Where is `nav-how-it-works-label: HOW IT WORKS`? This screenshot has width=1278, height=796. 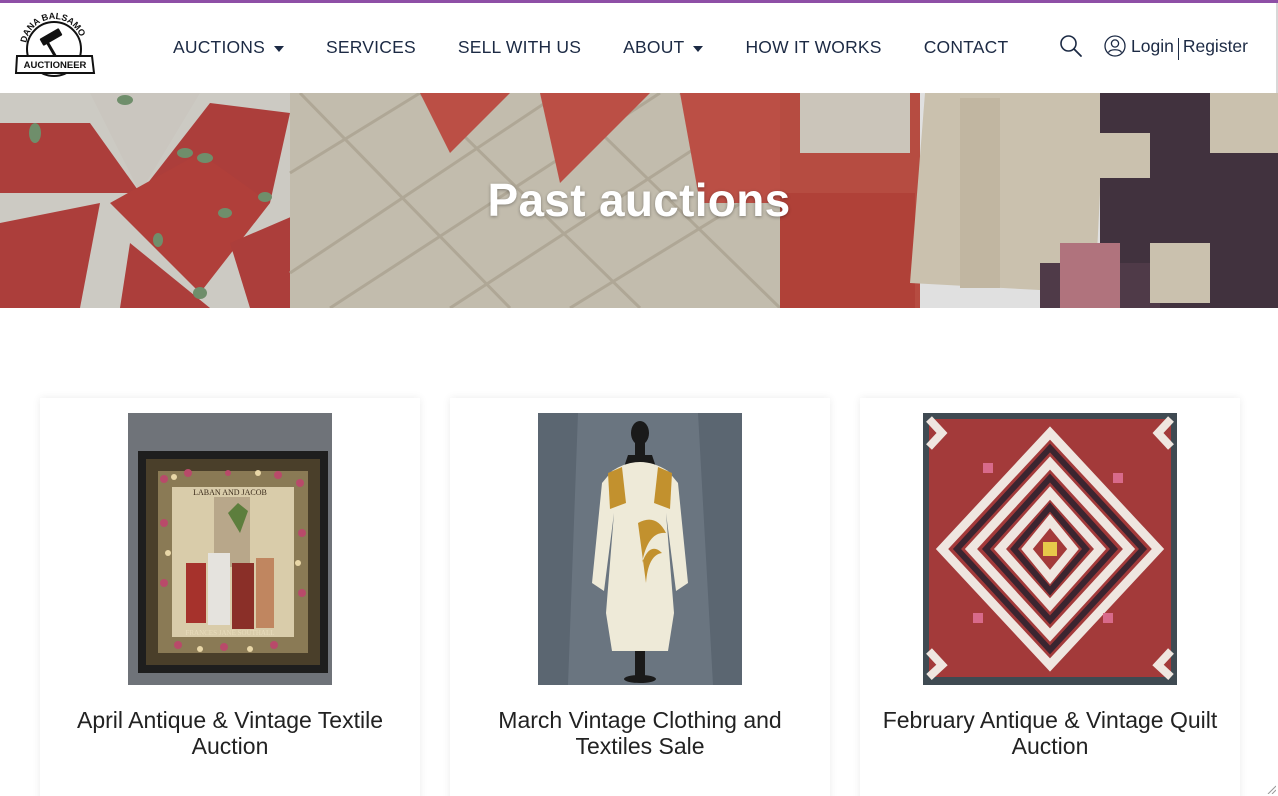 nav-how-it-works-label: HOW IT WORKS is located at coordinates (813, 47).